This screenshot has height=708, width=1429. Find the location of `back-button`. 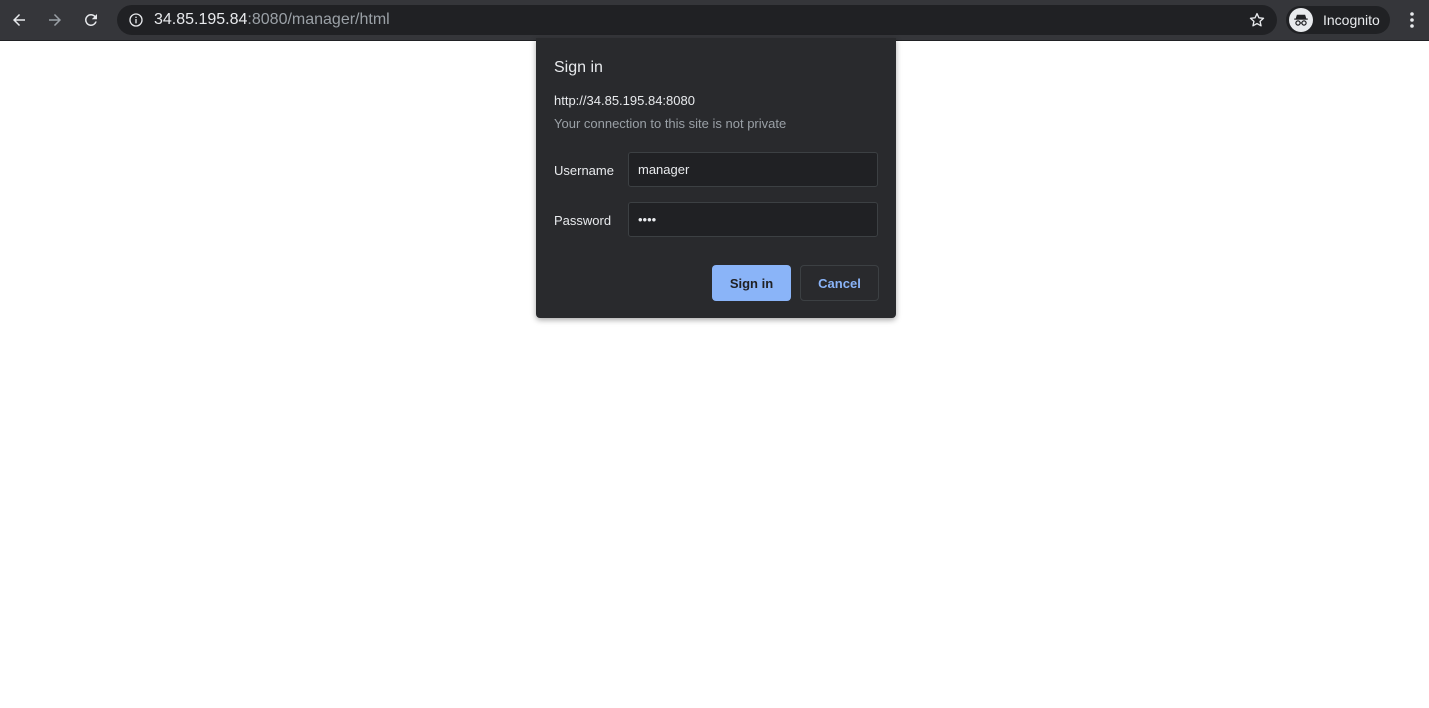

back-button is located at coordinates (19, 20).